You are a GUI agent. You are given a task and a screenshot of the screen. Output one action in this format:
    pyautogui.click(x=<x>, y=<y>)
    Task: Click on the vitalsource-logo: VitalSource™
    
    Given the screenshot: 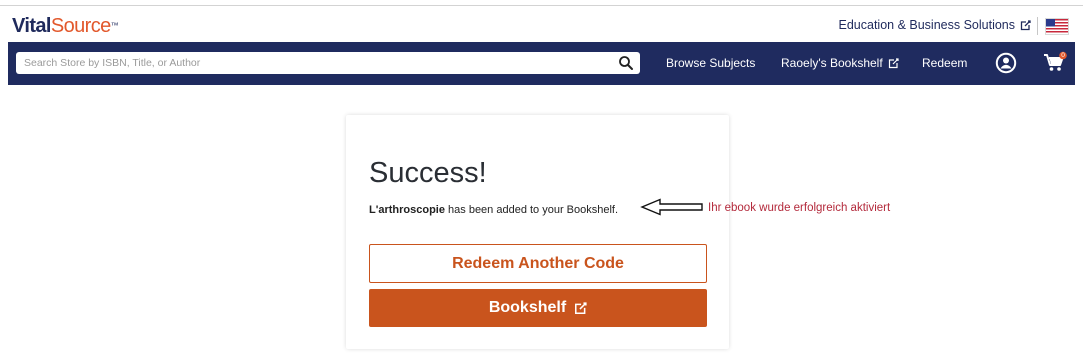 What is the action you would take?
    pyautogui.click(x=65, y=26)
    